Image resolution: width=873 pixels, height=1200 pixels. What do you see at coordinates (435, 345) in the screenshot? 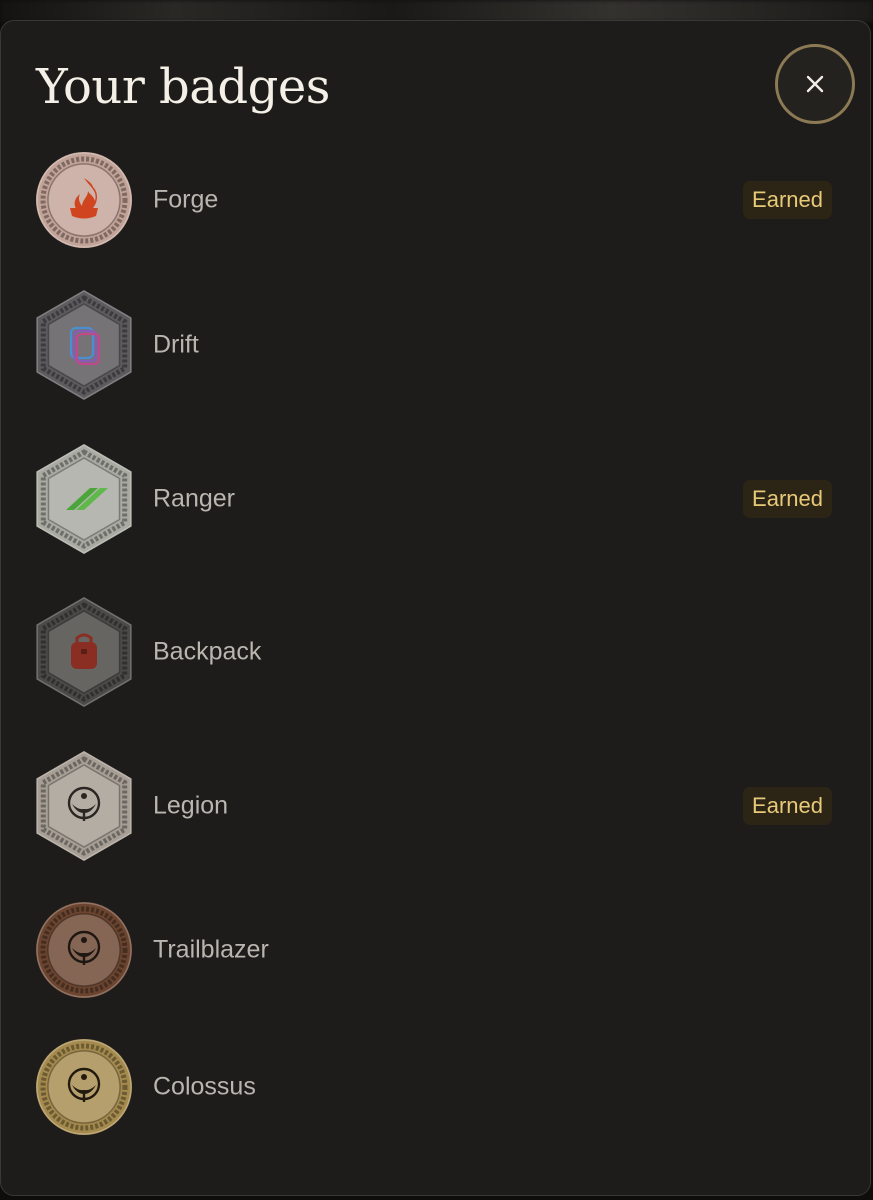
I see `badge-row-drift: Drift` at bounding box center [435, 345].